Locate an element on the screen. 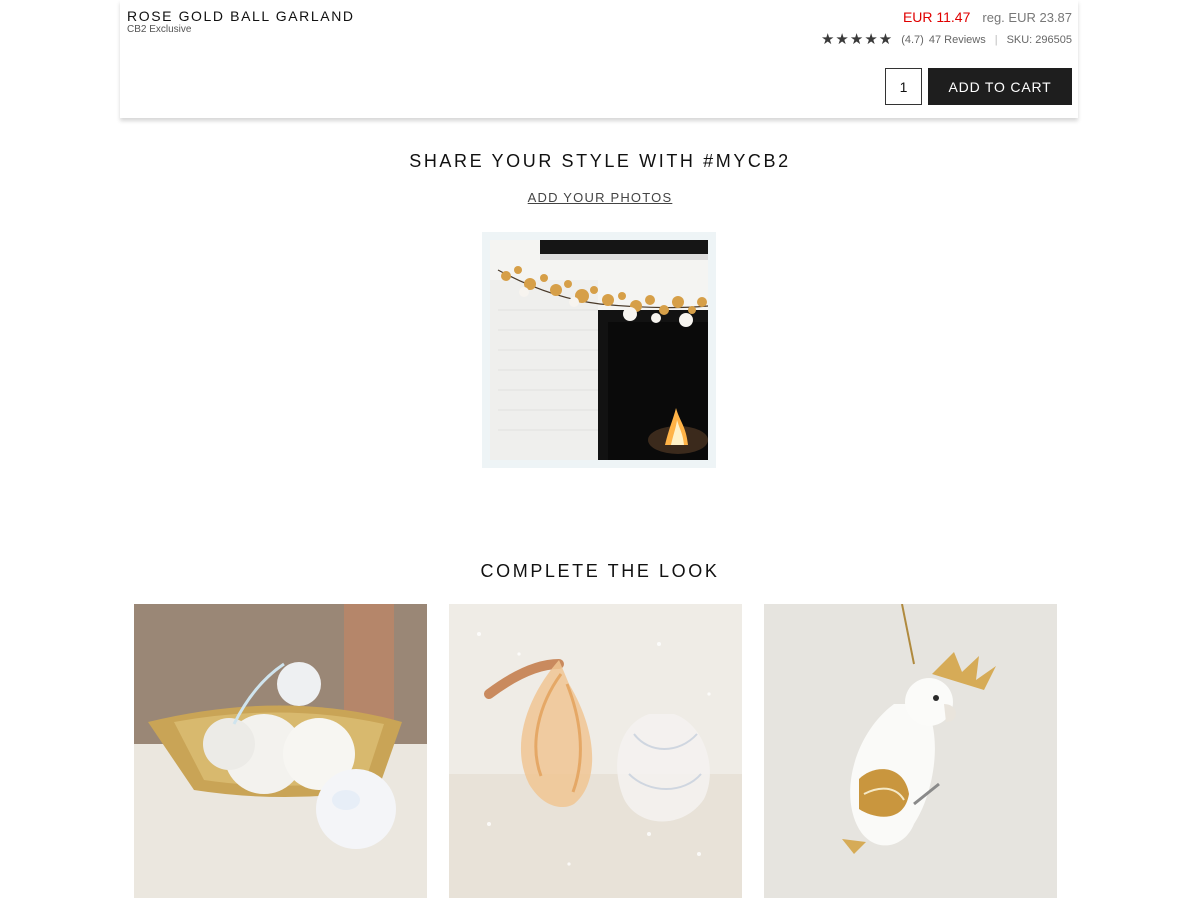 Image resolution: width=1200 pixels, height=900 pixels. sku: SKU: 296505 is located at coordinates (1039, 39).